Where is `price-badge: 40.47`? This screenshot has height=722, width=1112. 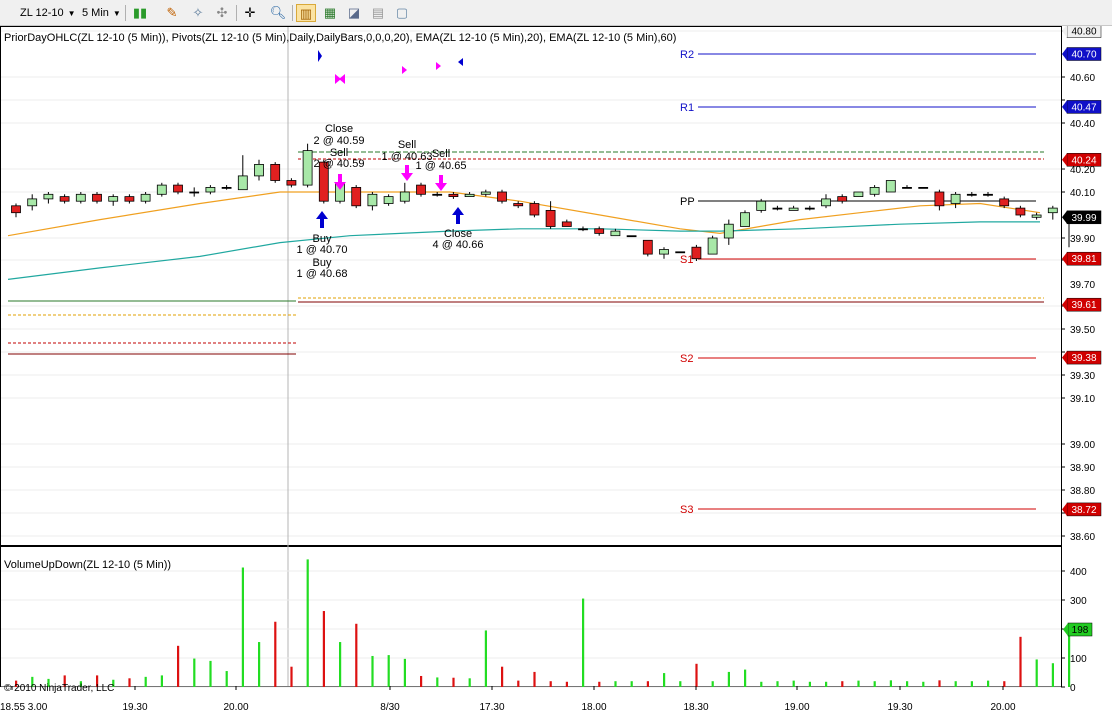 price-badge: 40.47 is located at coordinates (1082, 107).